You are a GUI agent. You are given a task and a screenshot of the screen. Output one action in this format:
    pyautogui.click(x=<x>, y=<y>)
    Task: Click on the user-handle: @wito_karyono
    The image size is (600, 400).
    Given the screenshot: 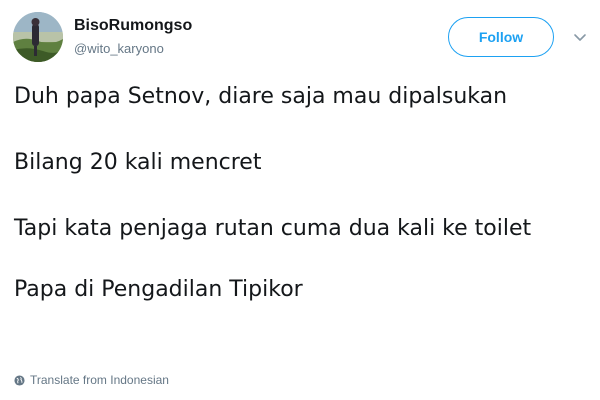 What is the action you would take?
    pyautogui.click(x=133, y=49)
    